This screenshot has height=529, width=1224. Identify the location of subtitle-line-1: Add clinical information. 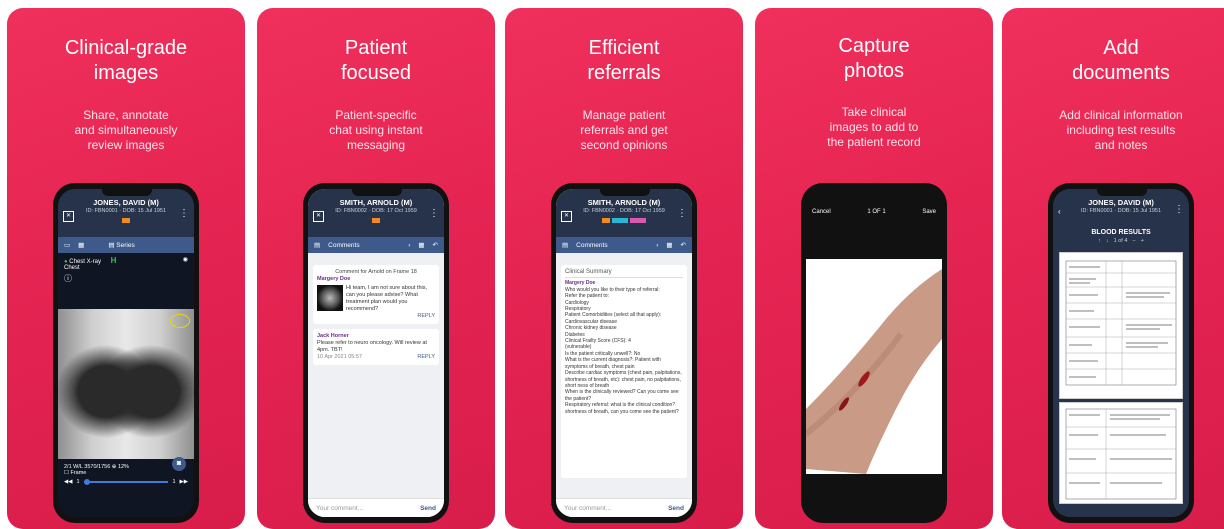
(1121, 115).